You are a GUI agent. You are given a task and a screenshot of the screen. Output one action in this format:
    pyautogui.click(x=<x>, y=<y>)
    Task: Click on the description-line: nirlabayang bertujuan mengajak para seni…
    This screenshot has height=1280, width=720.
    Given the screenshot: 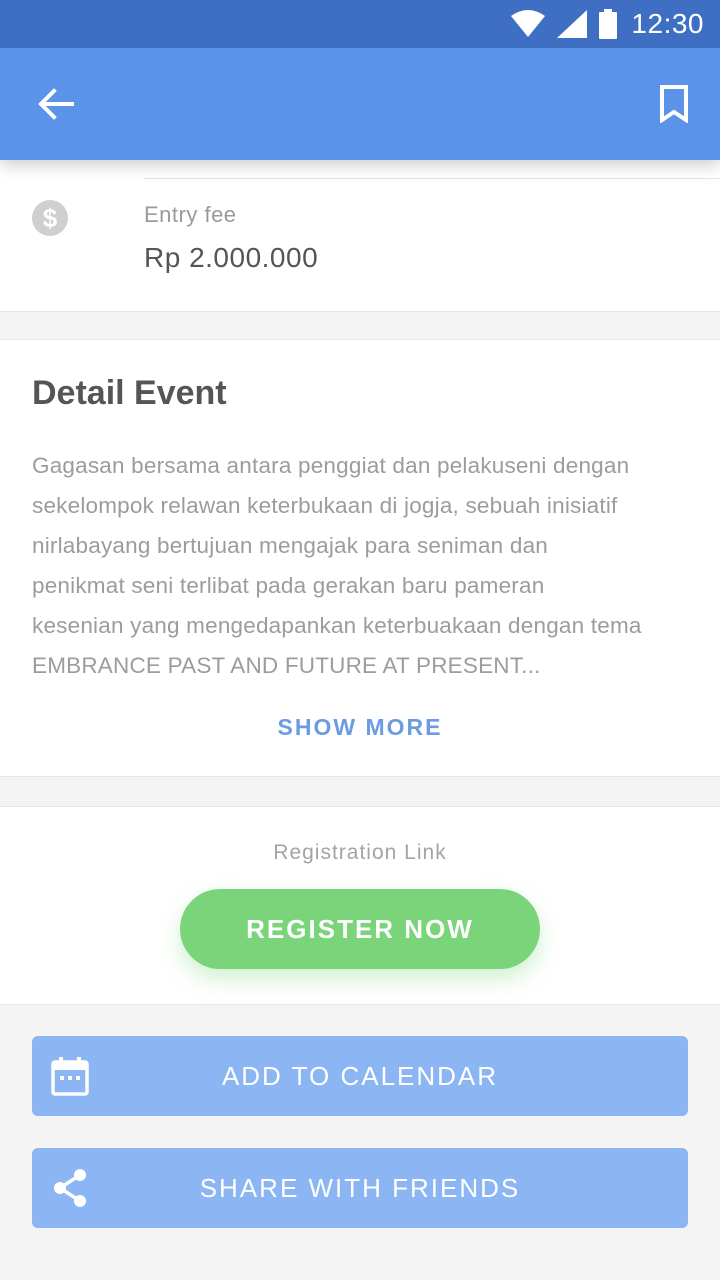 What is the action you would take?
    pyautogui.click(x=290, y=545)
    